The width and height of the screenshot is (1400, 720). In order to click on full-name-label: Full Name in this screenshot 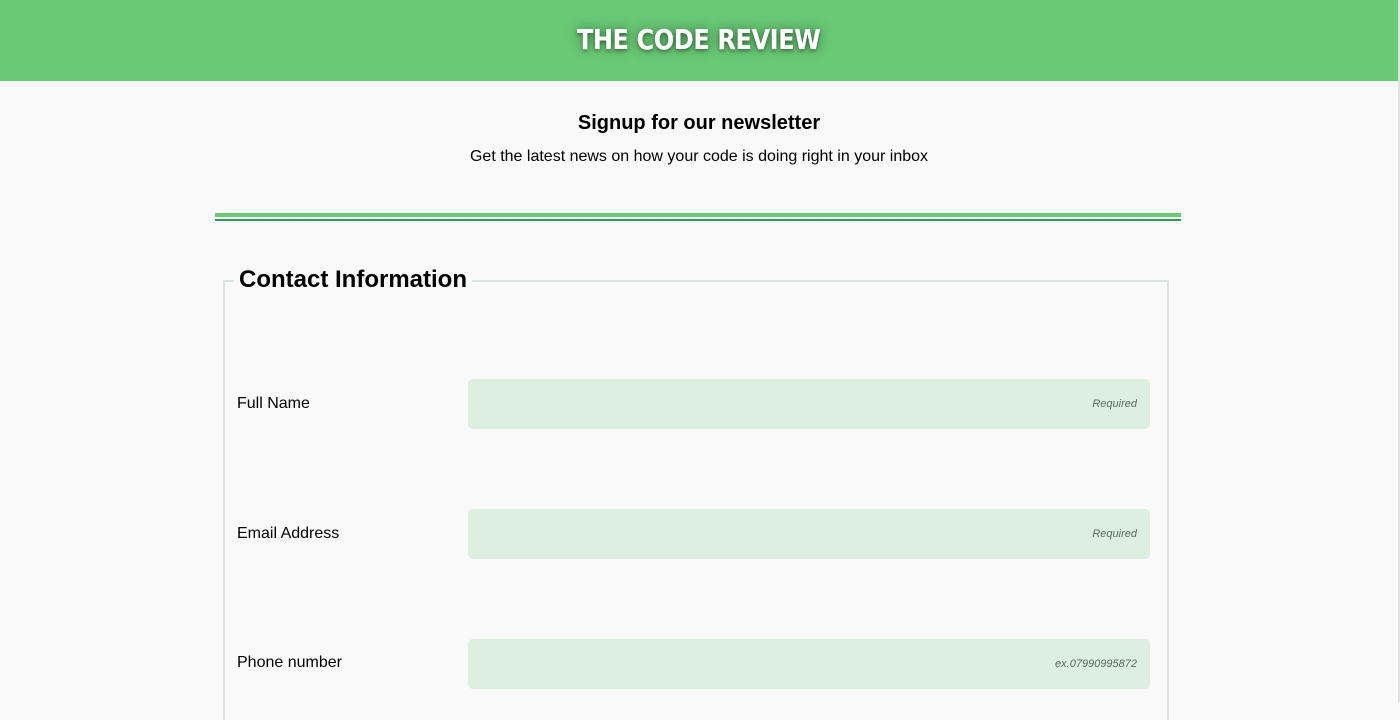, I will do `click(273, 403)`.